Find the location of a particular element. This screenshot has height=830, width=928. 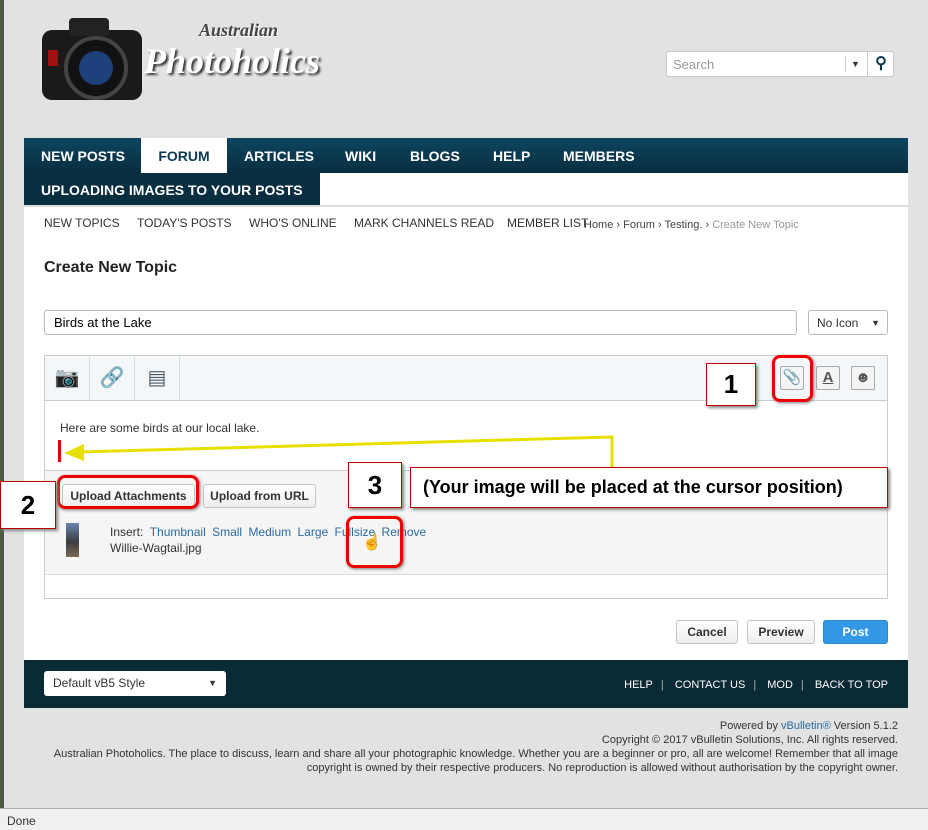

powered-by: Powered by vBulletin® Version 5.1.2 is located at coordinates (809, 726).